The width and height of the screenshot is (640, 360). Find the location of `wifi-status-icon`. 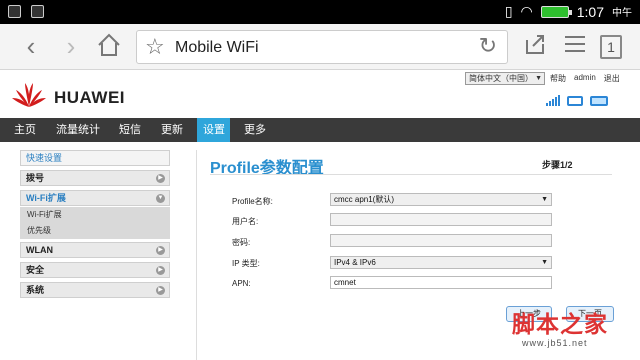

wifi-status-icon is located at coordinates (575, 101).